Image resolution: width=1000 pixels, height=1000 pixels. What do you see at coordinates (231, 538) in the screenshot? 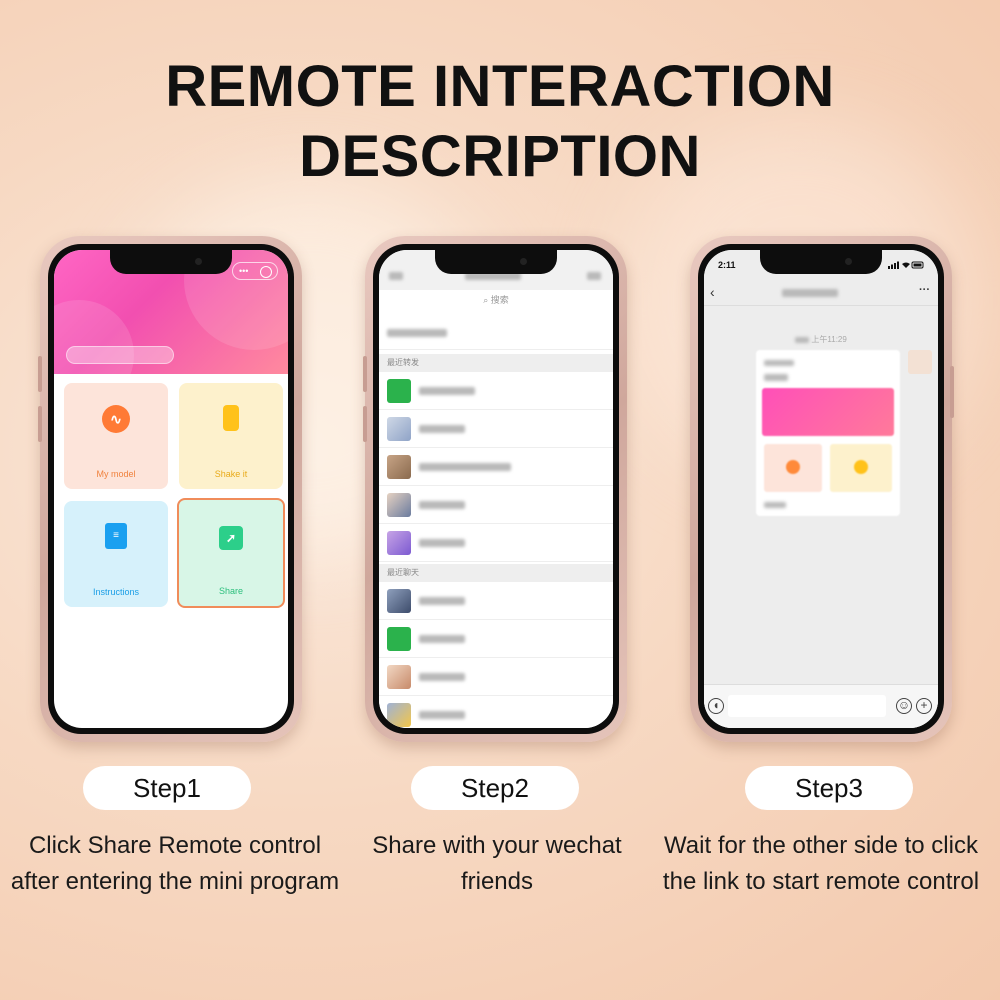
I see `share-icon: ➚` at bounding box center [231, 538].